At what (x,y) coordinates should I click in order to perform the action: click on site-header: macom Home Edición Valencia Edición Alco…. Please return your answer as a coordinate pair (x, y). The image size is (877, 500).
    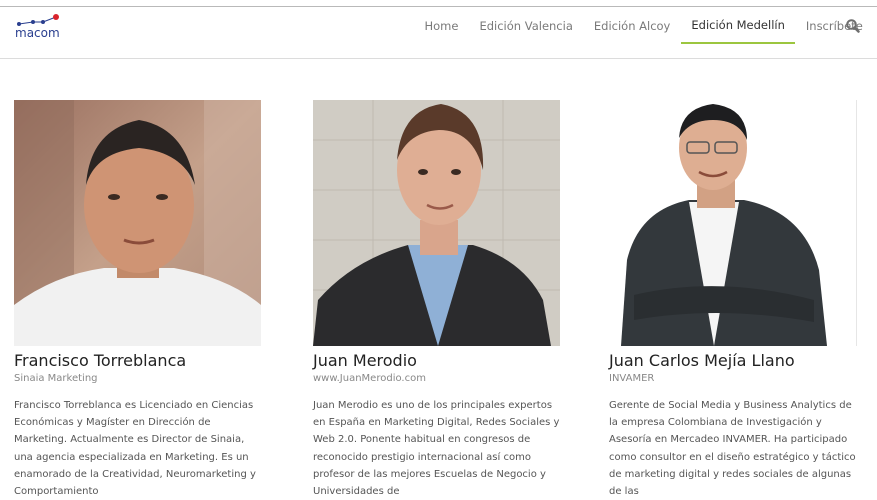
    Looking at the image, I should click on (438, 26).